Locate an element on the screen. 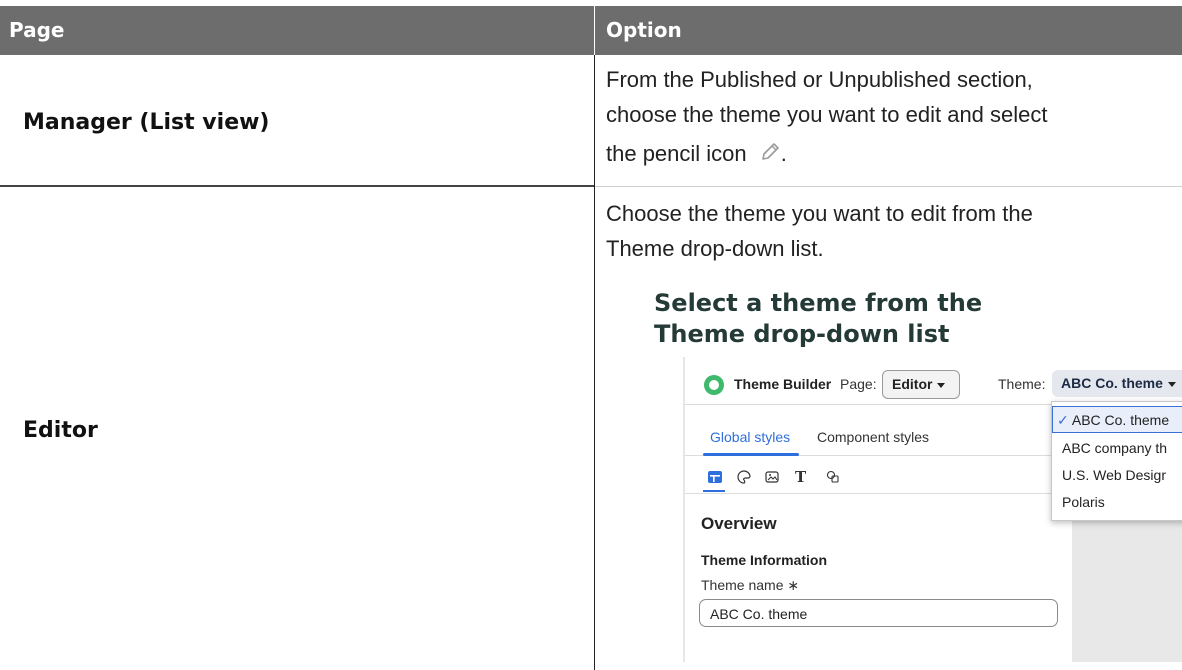  tab-global-styles: Global styles is located at coordinates (751, 442).